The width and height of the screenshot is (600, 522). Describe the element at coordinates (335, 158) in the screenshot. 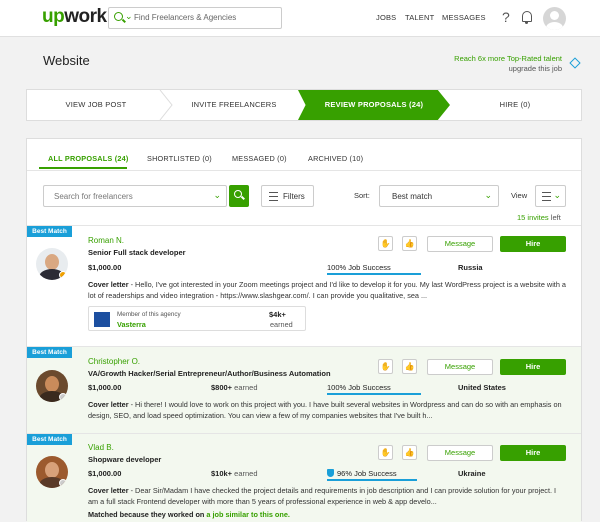

I see `tab-archived: ARCHIVED (10)` at that location.